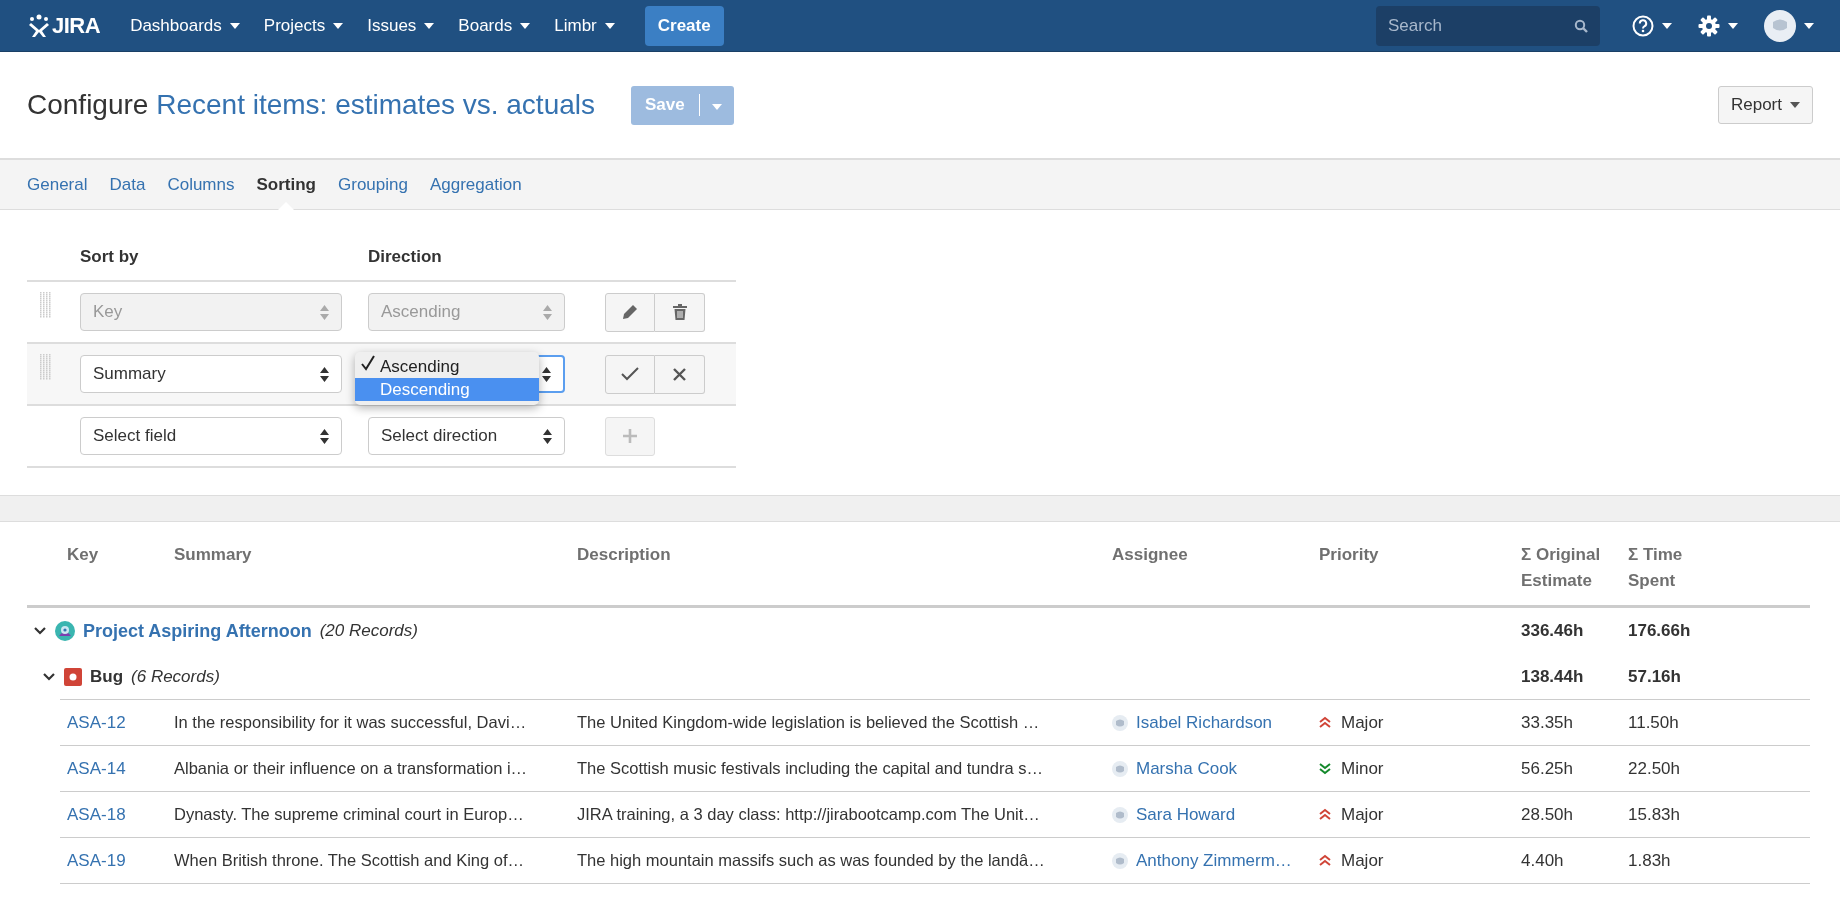 The image size is (1840, 900). Describe the element at coordinates (373, 184) in the screenshot. I see `tab: Grouping` at that location.